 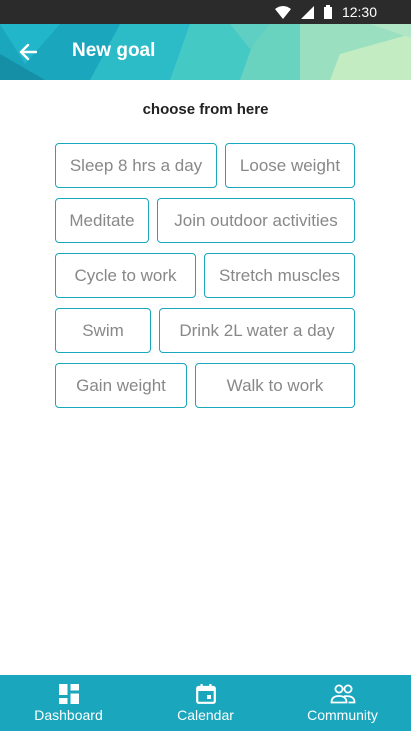 I want to click on goal-chip-loose-weight: Loose weight, so click(x=290, y=165).